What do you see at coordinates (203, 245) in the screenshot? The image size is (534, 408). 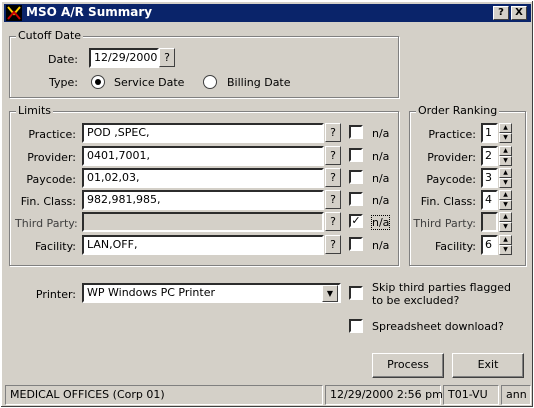 I see `limit-facility-field: LAN,OFF,` at bounding box center [203, 245].